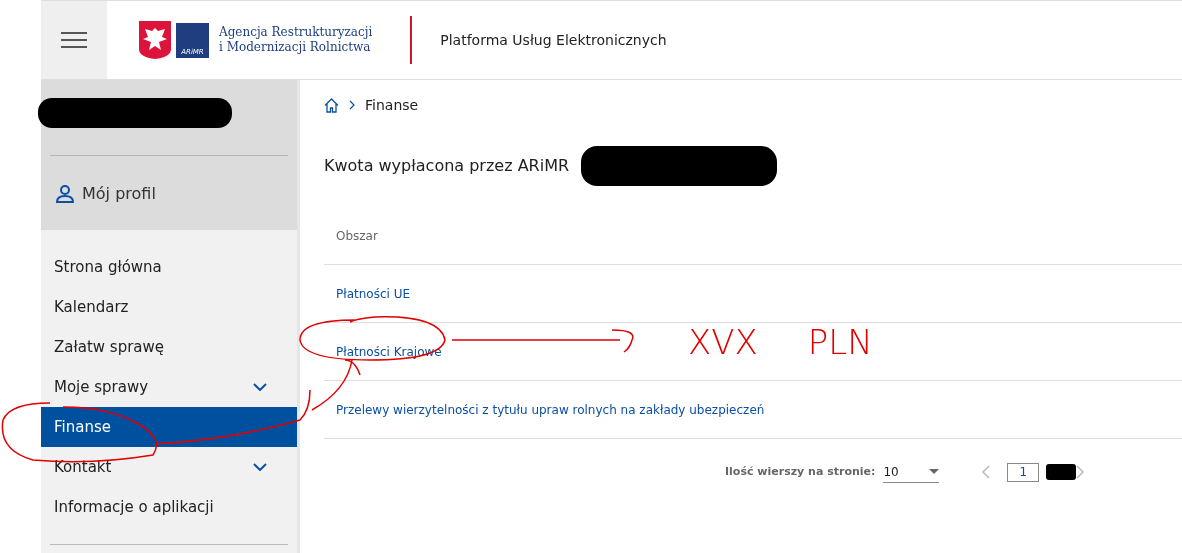 Image resolution: width=1182 pixels, height=553 pixels. Describe the element at coordinates (169, 194) in the screenshot. I see `profile-link: Mój profil` at that location.